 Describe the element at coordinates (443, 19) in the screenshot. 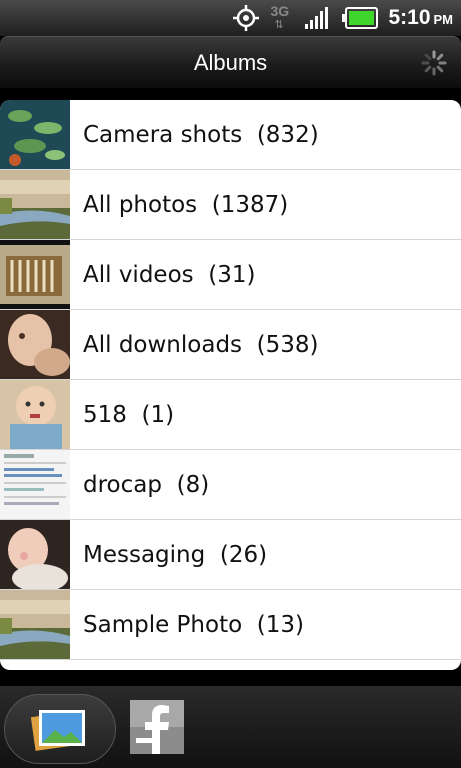

I see `clock-ampm: PM` at that location.